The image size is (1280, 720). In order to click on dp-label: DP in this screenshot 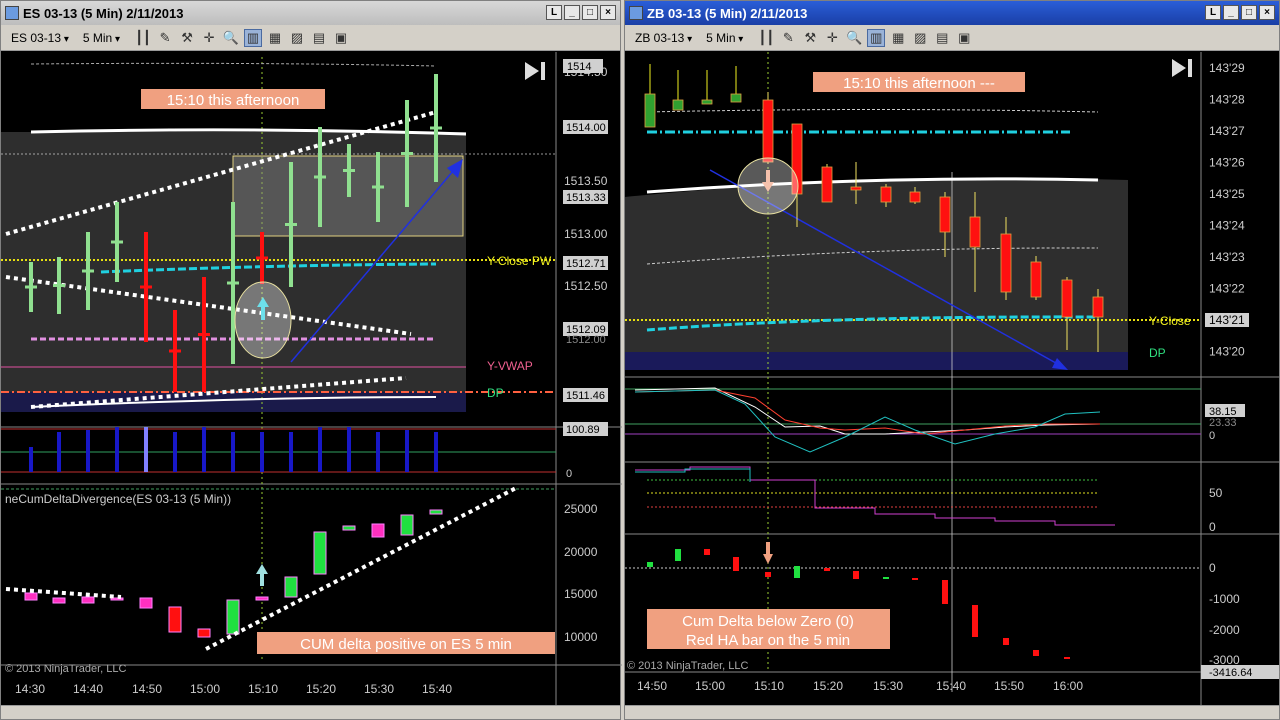, I will do `click(1157, 353)`.